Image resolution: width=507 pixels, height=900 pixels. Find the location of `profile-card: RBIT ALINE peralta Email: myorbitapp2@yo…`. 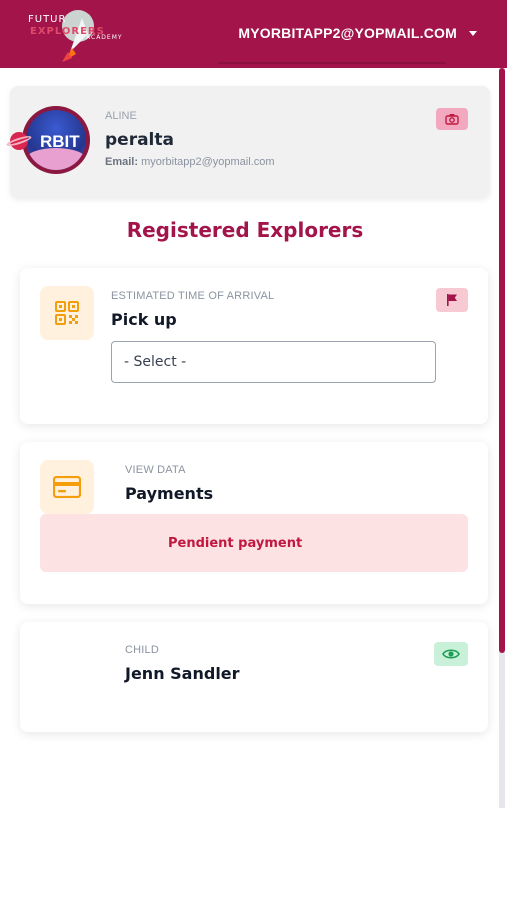

profile-card: RBIT ALINE peralta Email: myorbitapp2@yo… is located at coordinates (247, 142).